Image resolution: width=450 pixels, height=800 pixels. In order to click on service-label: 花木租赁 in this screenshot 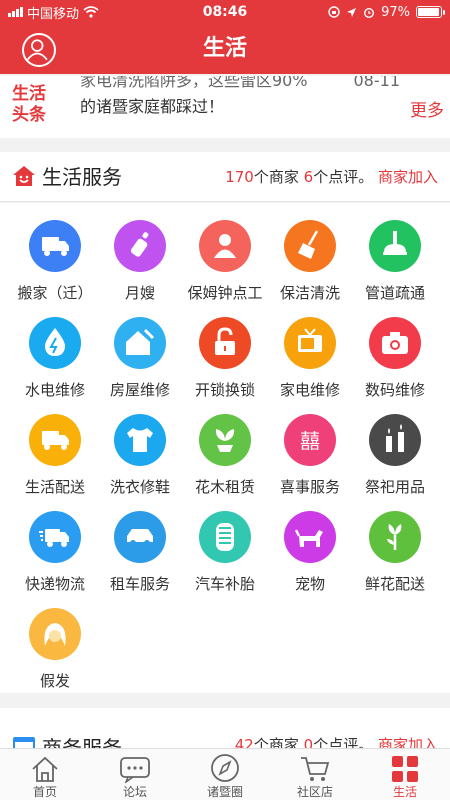, I will do `click(224, 487)`.